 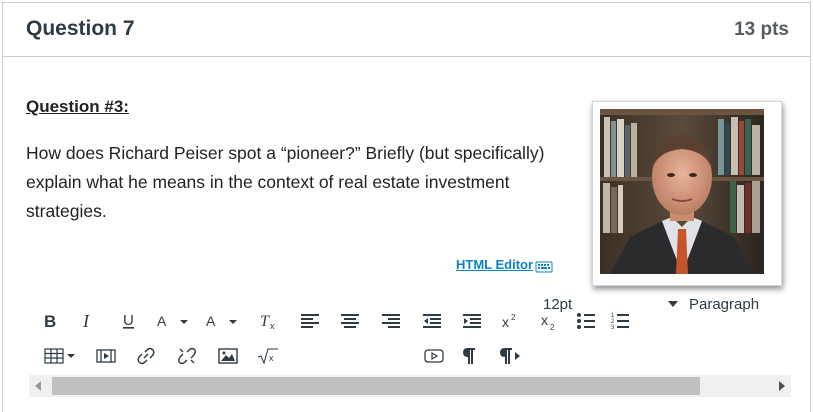 What do you see at coordinates (77, 106) in the screenshot?
I see `question-subheading: Question #3:` at bounding box center [77, 106].